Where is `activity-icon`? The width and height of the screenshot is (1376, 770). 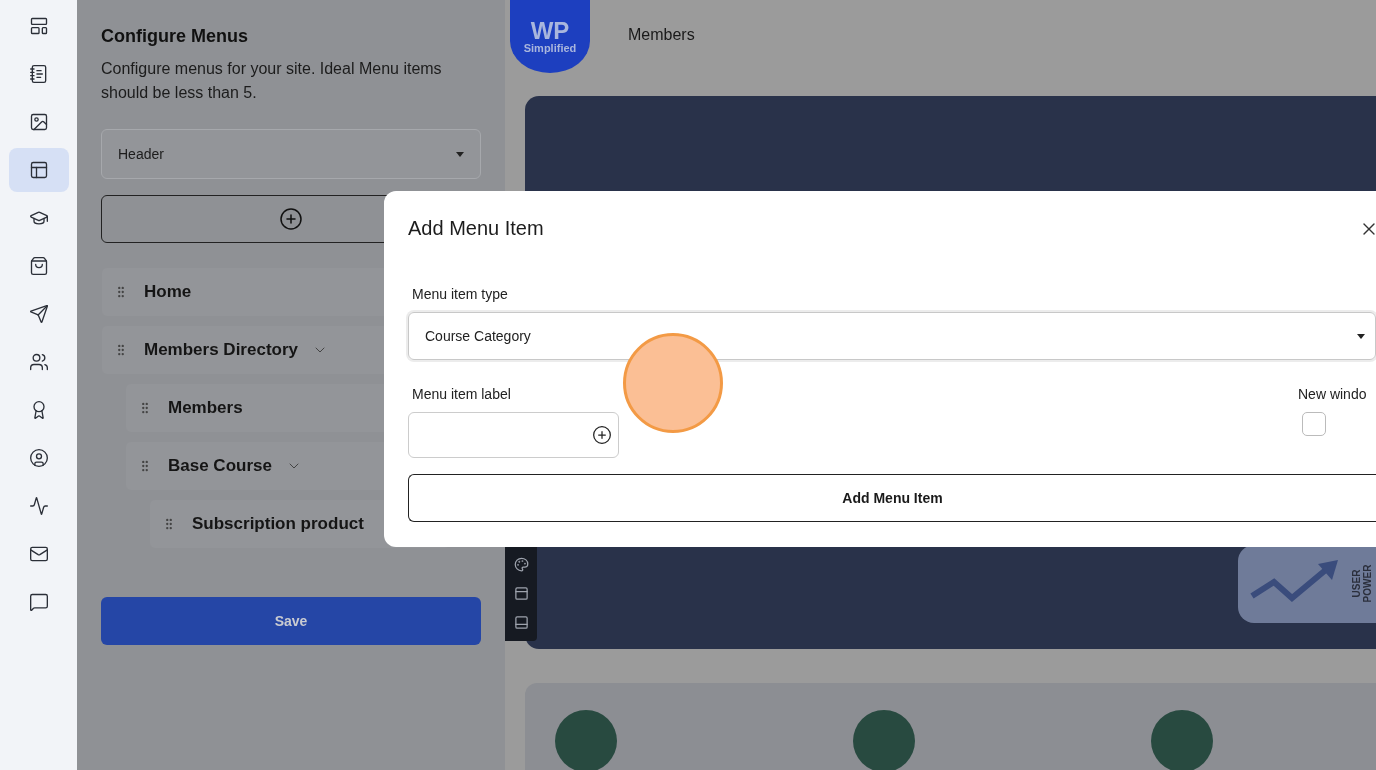
activity-icon is located at coordinates (38, 506).